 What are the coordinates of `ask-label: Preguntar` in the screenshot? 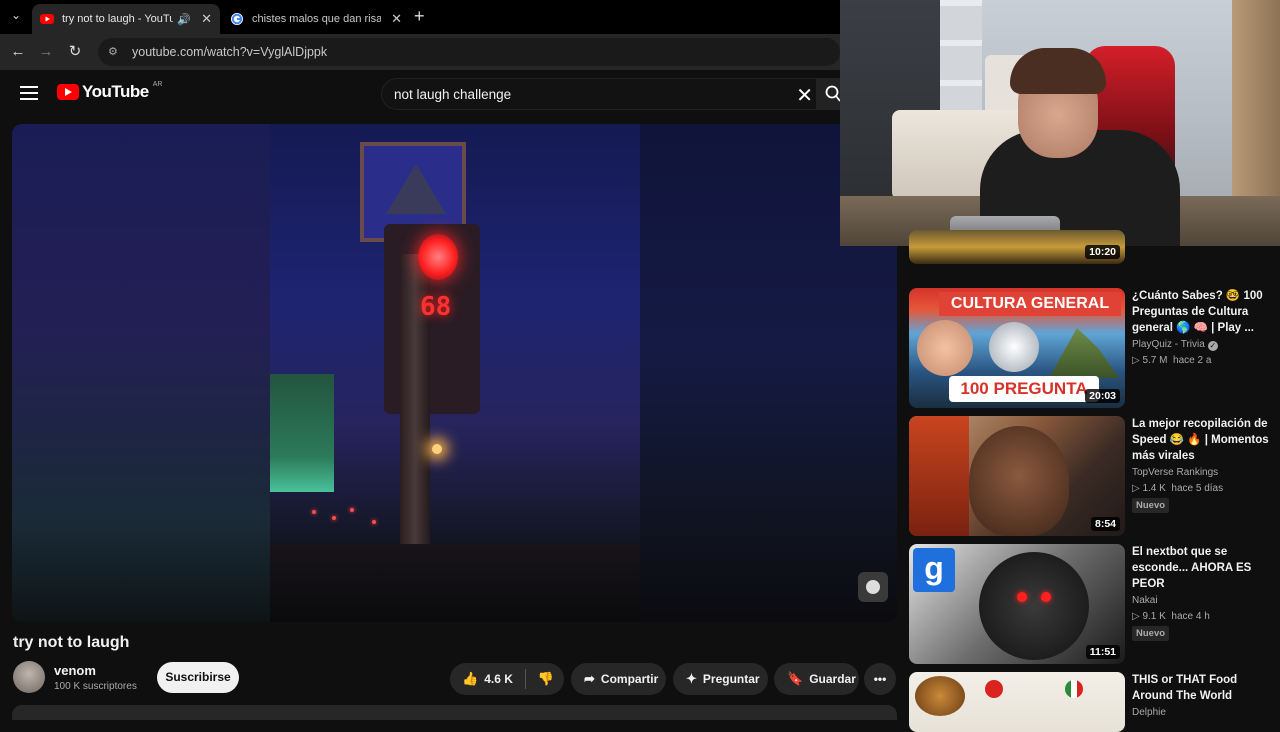 It's located at (731, 679).